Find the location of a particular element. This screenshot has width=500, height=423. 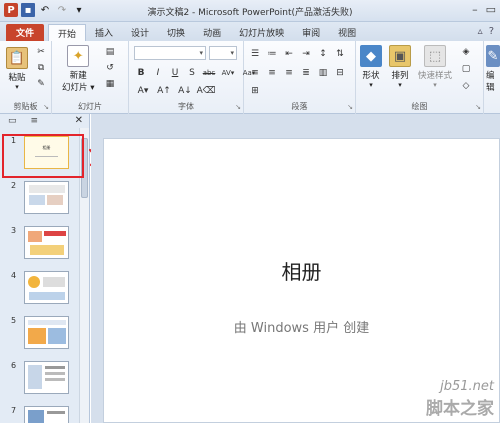

tab-slideshow: 幻灯片放映 is located at coordinates (261, 32).